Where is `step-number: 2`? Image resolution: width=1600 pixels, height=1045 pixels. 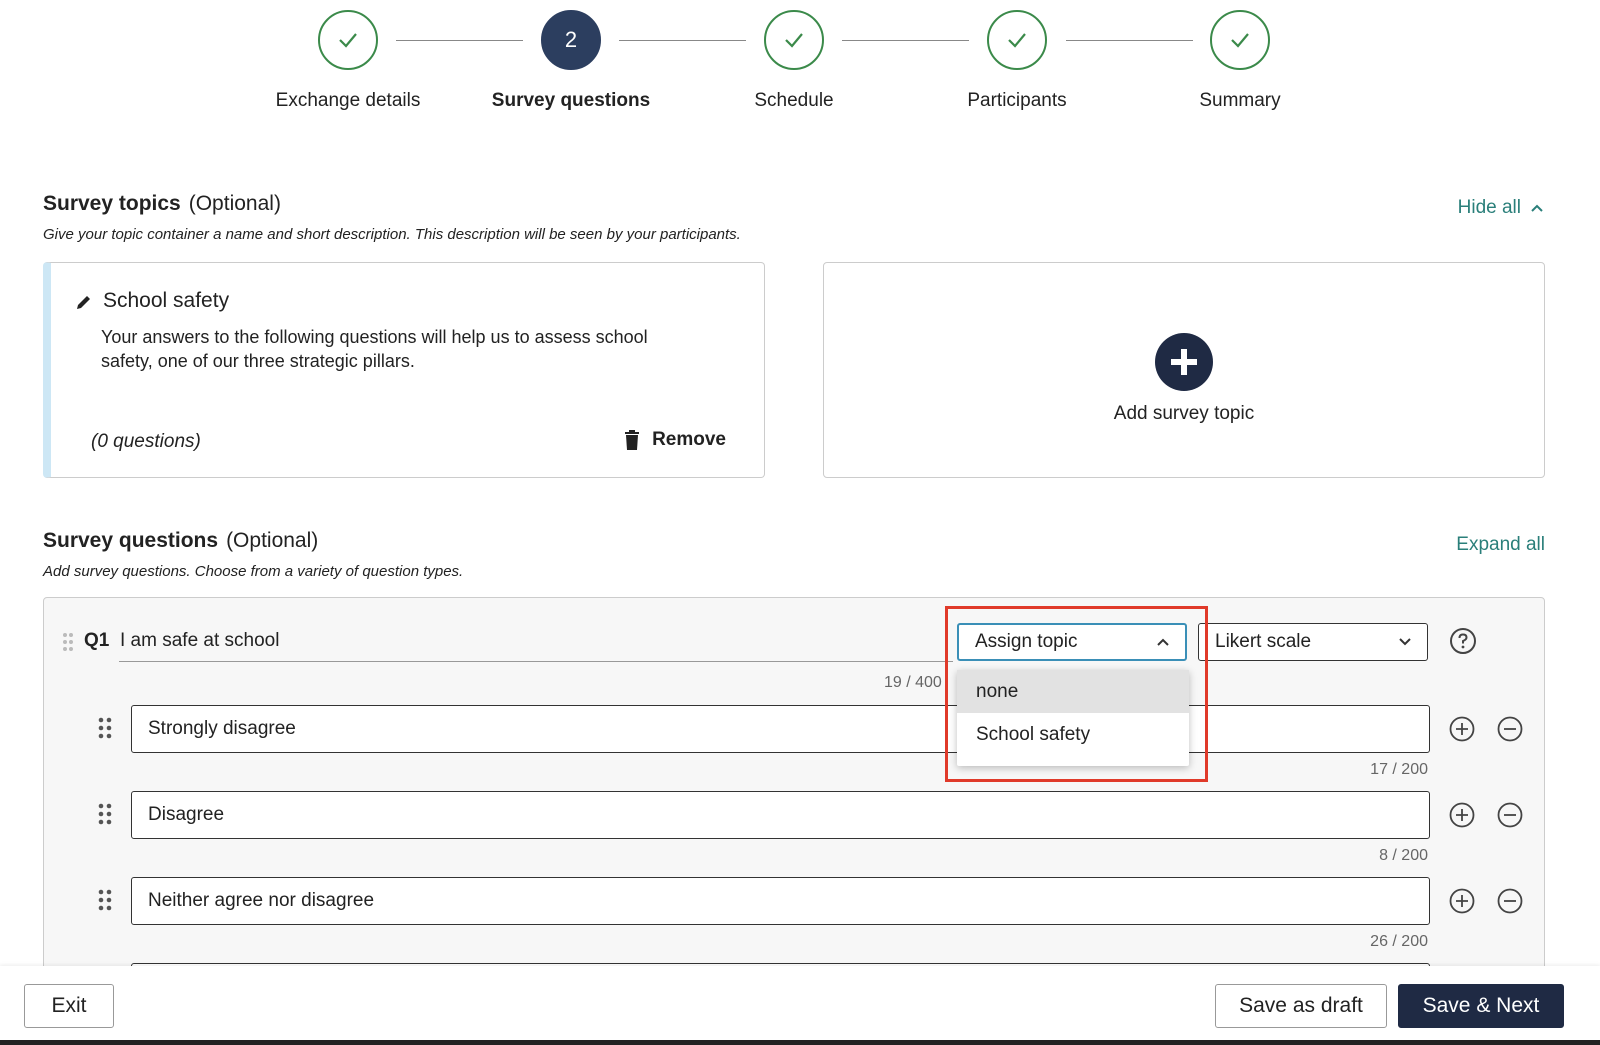
step-number: 2 is located at coordinates (571, 40).